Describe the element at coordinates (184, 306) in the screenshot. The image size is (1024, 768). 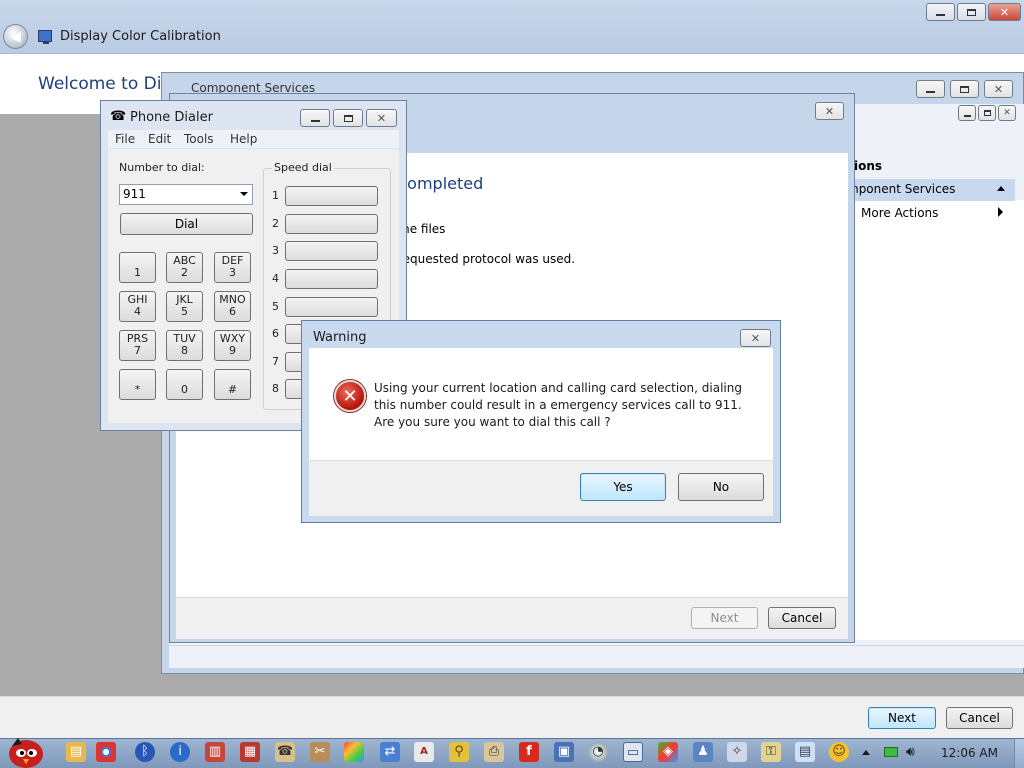
I see `key-5: JKL 5` at that location.